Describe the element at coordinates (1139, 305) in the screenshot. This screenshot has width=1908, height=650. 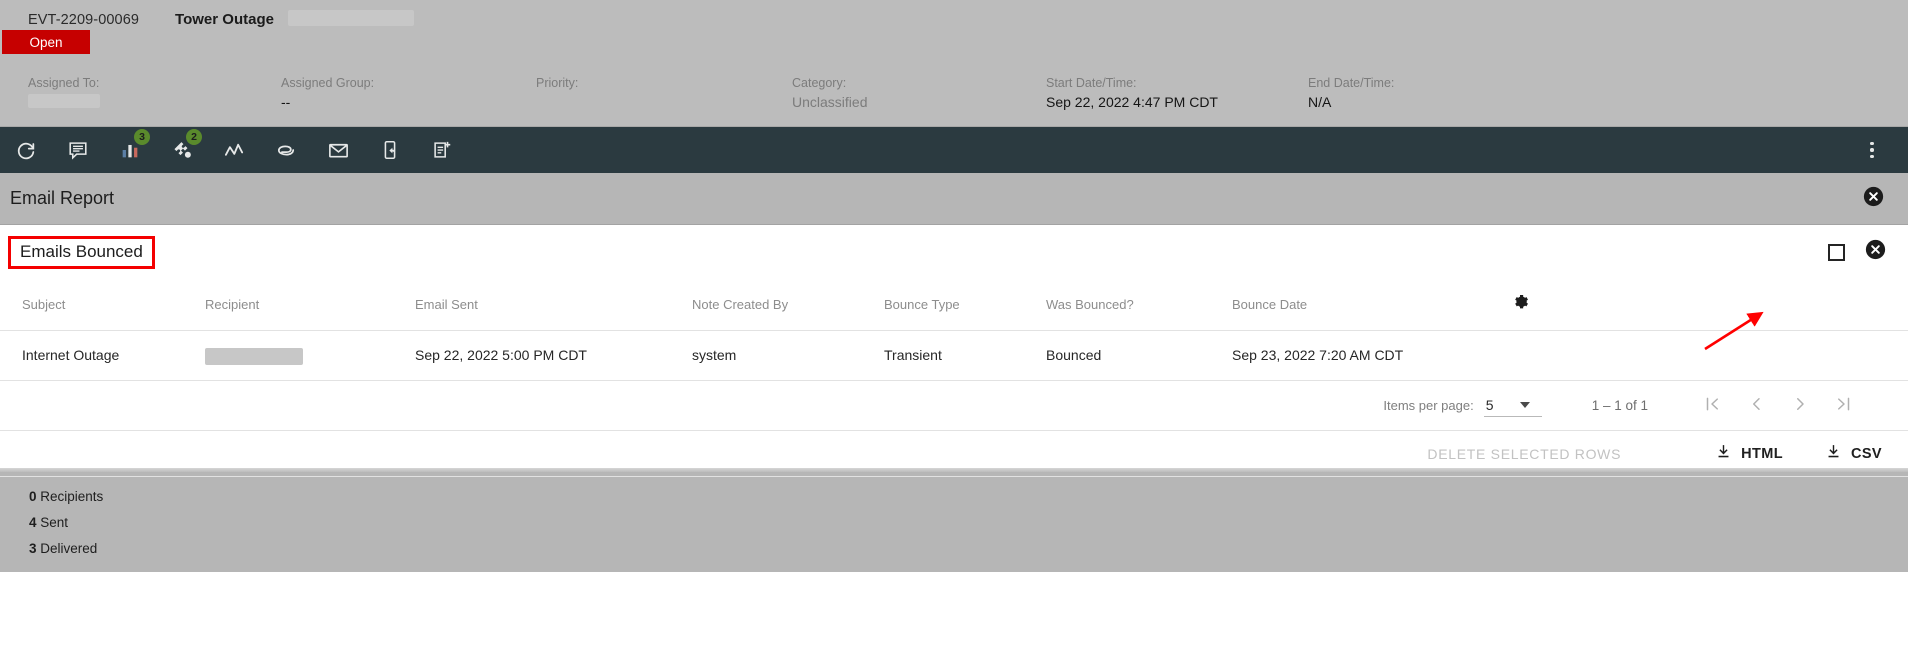
I see `column-header-was-bounced: Was Bounced?` at that location.